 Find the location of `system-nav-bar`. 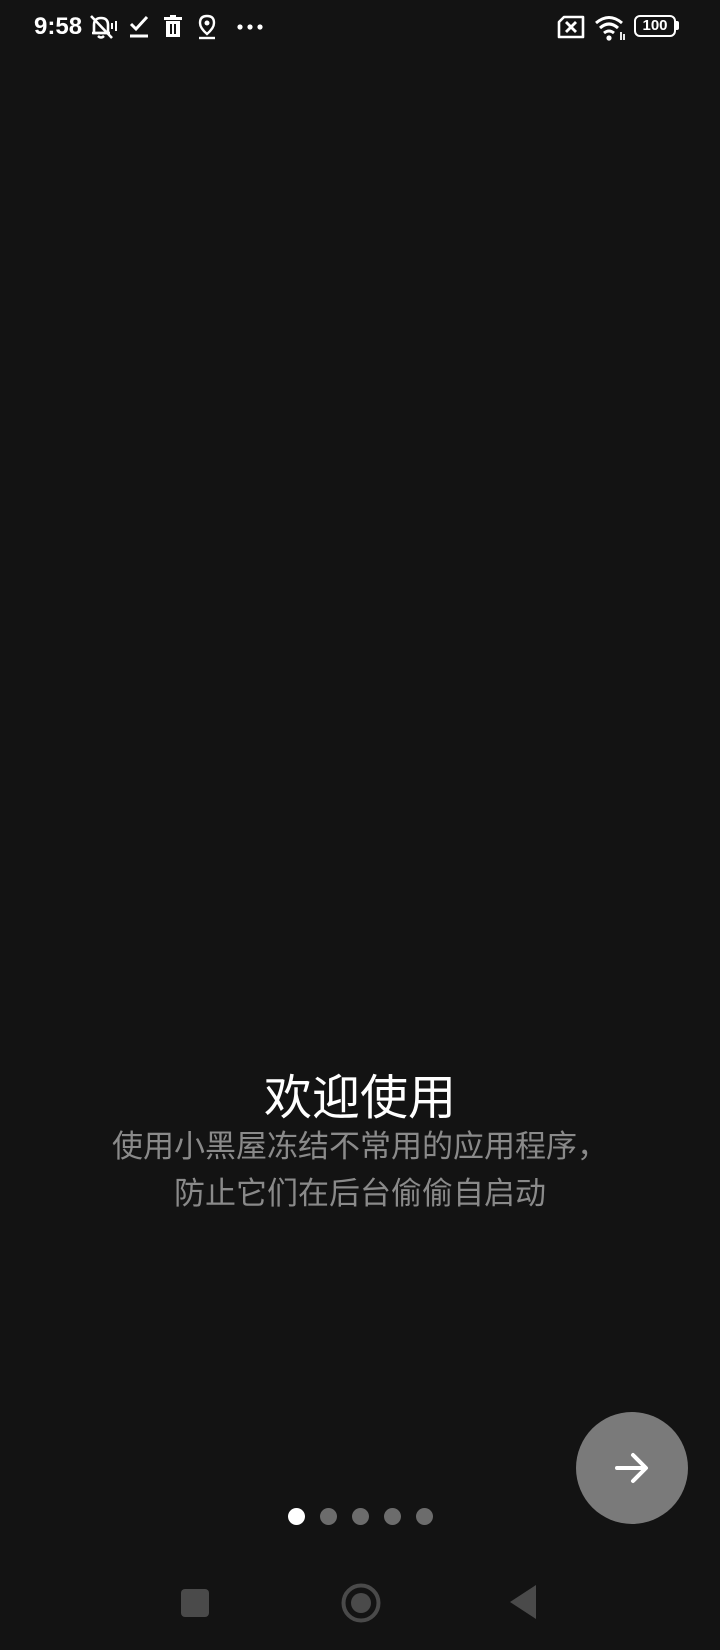

system-nav-bar is located at coordinates (360, 1610).